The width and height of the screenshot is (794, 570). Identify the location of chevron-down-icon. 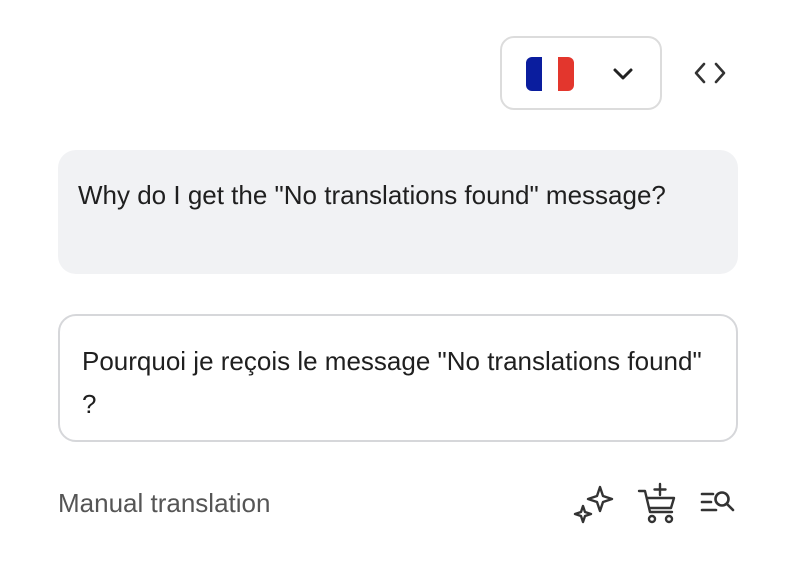
(623, 74).